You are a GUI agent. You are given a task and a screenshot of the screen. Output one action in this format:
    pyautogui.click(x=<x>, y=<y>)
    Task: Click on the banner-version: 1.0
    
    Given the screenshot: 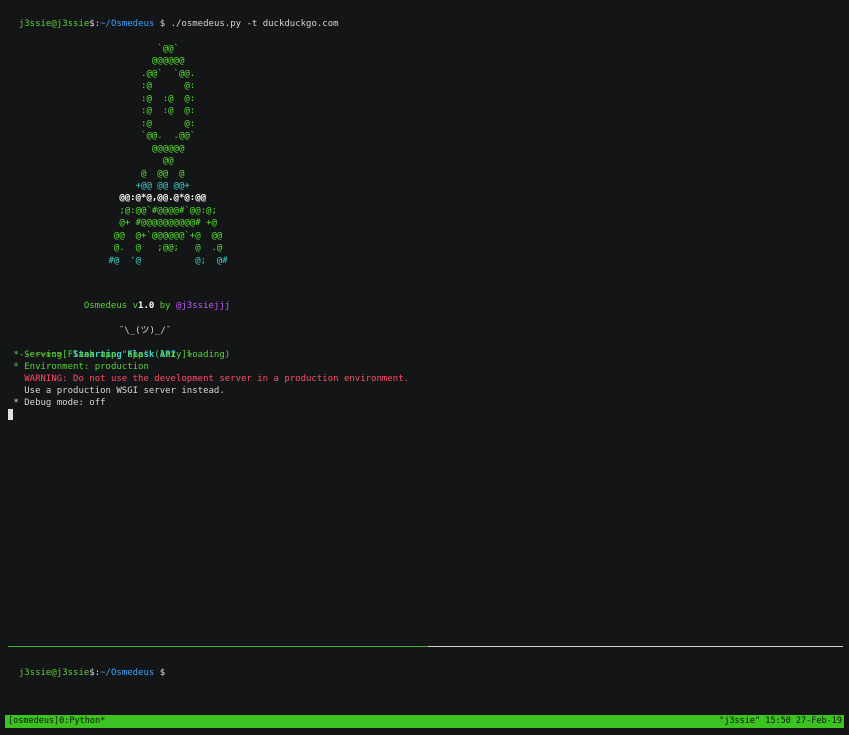 What is the action you would take?
    pyautogui.click(x=146, y=306)
    